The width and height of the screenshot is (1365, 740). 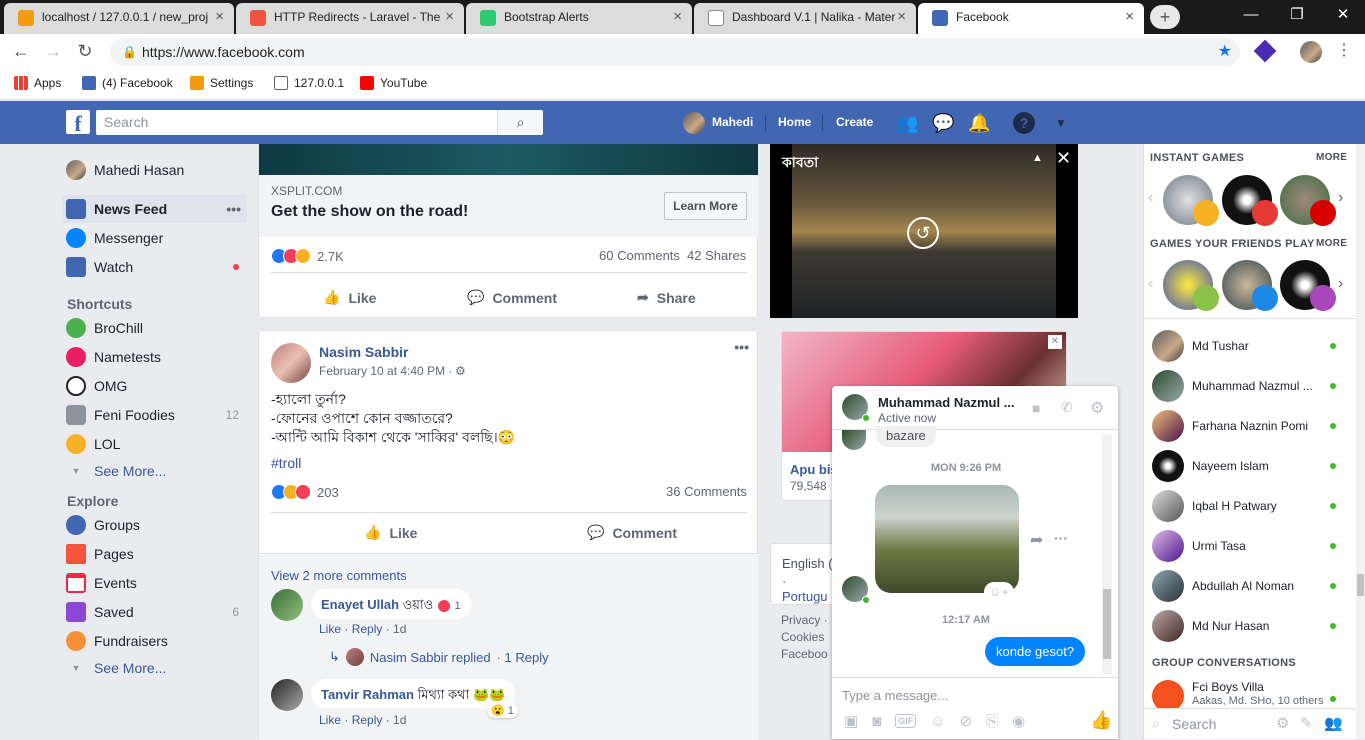 What do you see at coordinates (906, 436) in the screenshot?
I see `message-bubble-received: bazare` at bounding box center [906, 436].